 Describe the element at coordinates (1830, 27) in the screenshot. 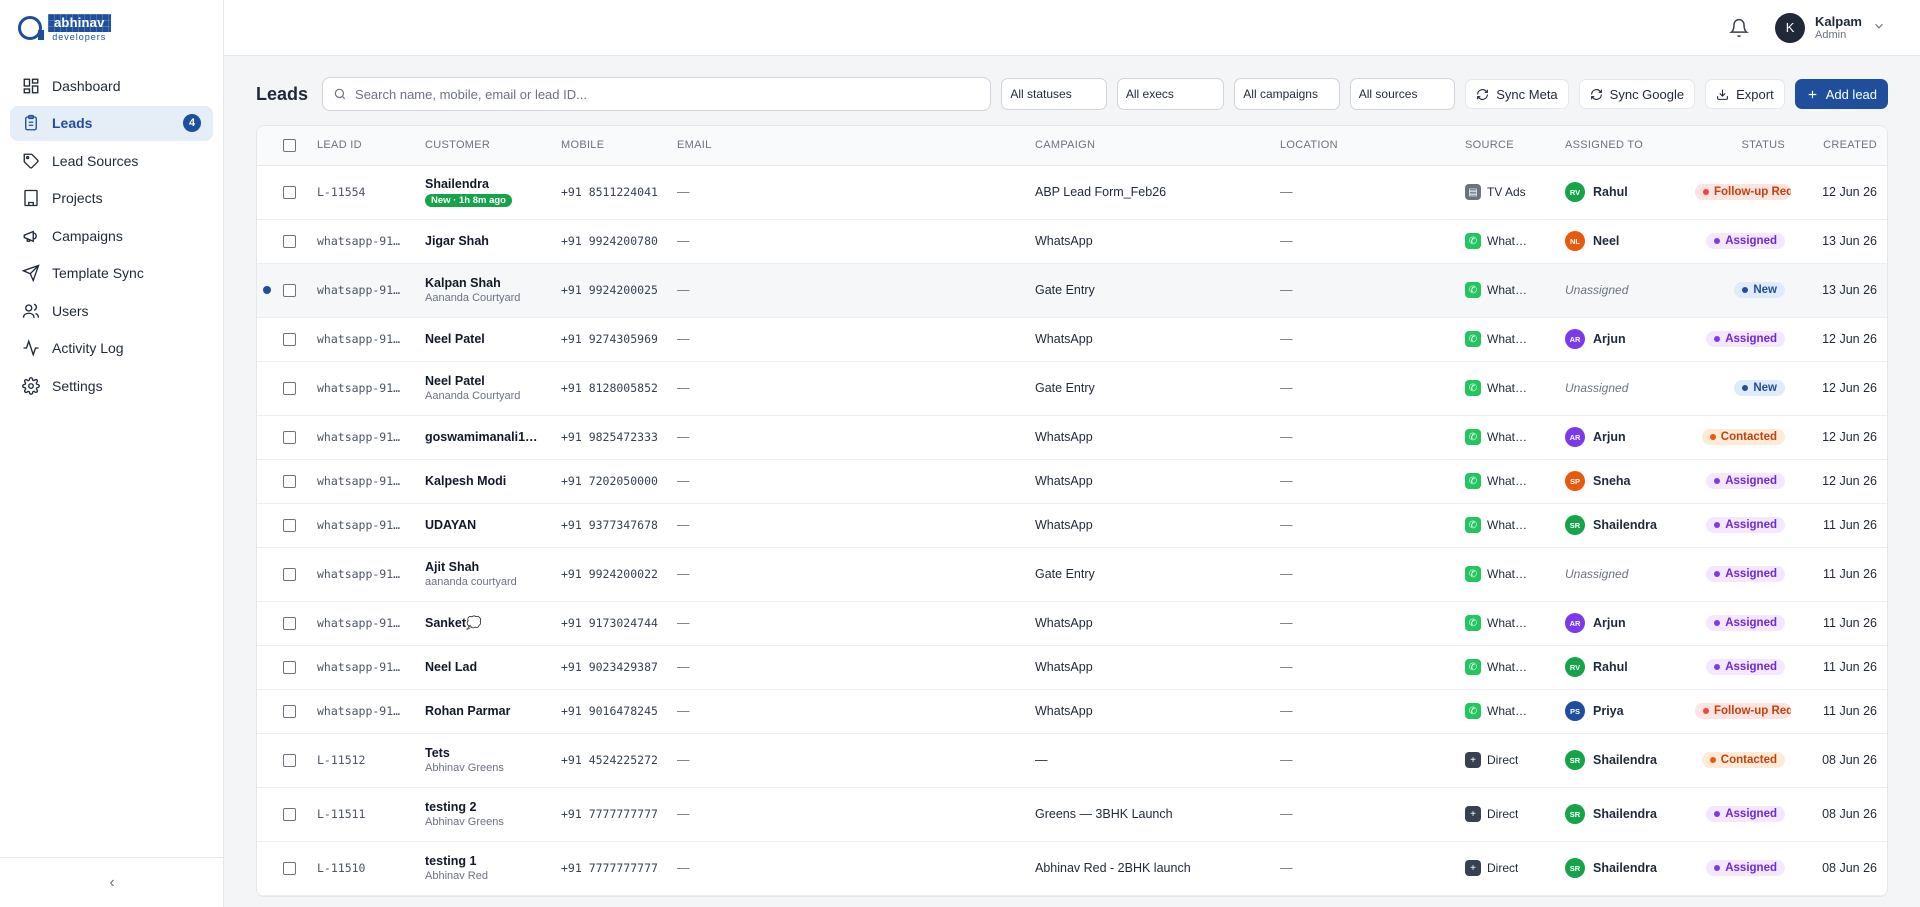

I see `user-menu: K Kalpam Admin` at that location.